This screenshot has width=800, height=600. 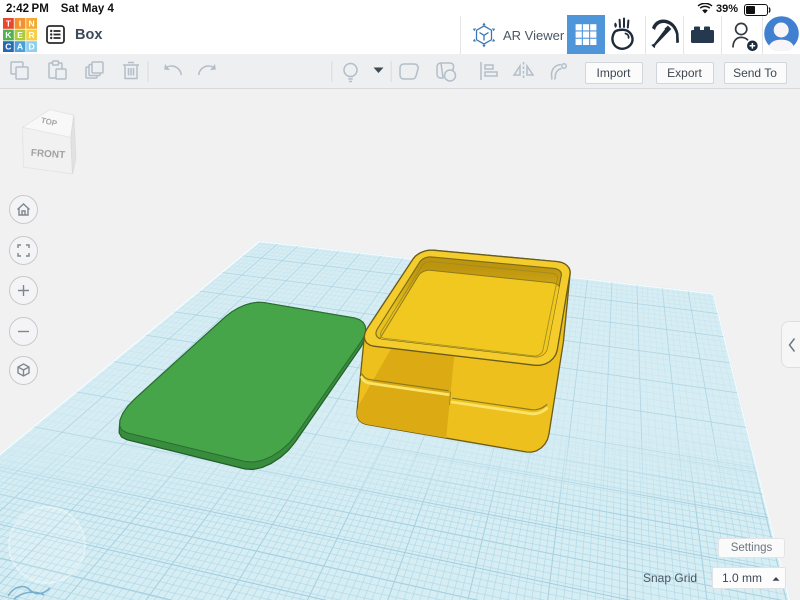 What do you see at coordinates (19, 46) in the screenshot?
I see `svg-text: A` at bounding box center [19, 46].